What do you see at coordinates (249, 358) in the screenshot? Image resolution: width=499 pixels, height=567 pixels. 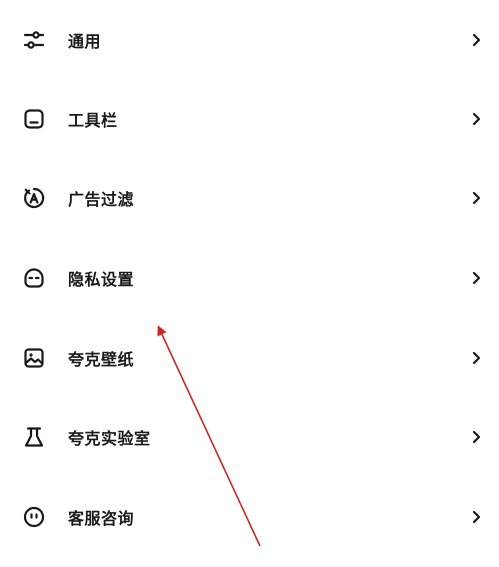 I see `menu-item-wallpaper: 夸克壁纸` at bounding box center [249, 358].